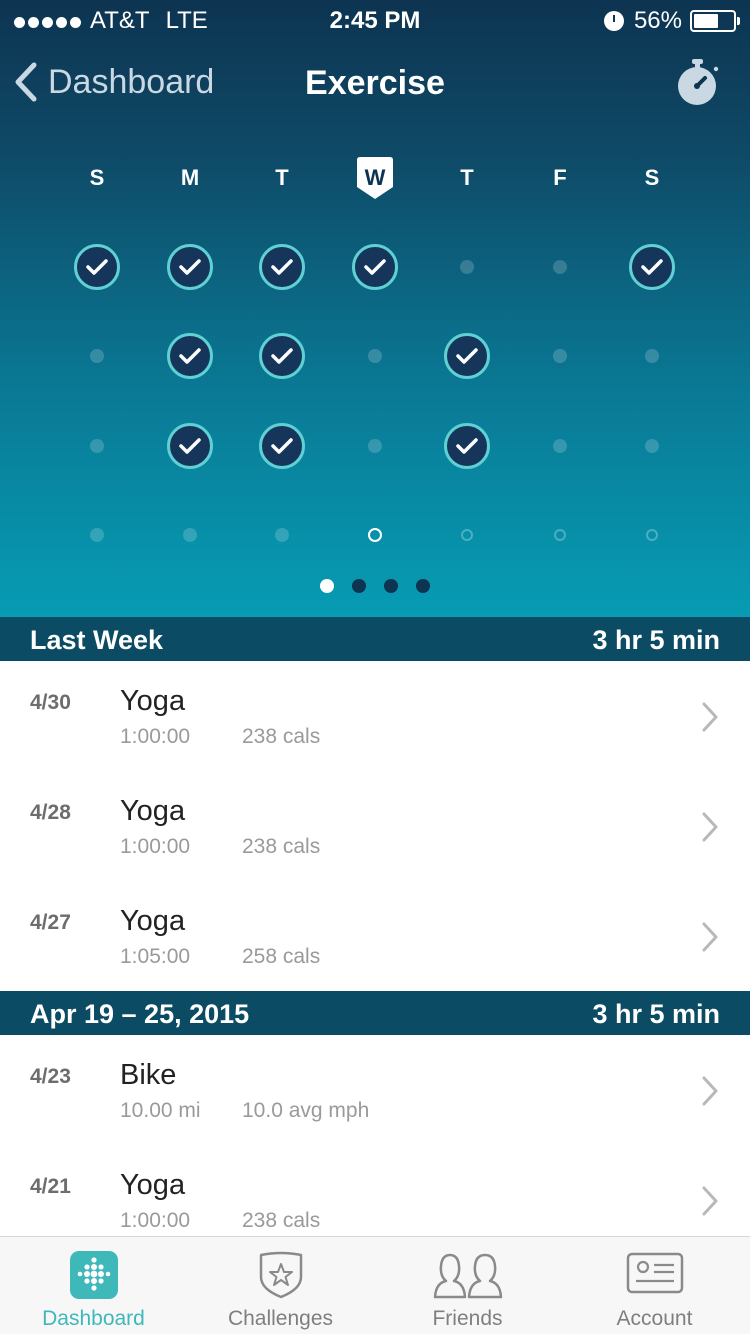 The height and width of the screenshot is (1334, 750). Describe the element at coordinates (148, 1075) in the screenshot. I see `exercise-name: Bike` at that location.